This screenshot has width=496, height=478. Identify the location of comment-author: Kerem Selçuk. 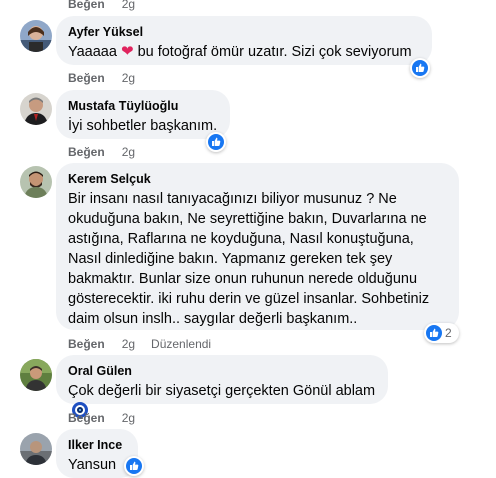
(257, 179).